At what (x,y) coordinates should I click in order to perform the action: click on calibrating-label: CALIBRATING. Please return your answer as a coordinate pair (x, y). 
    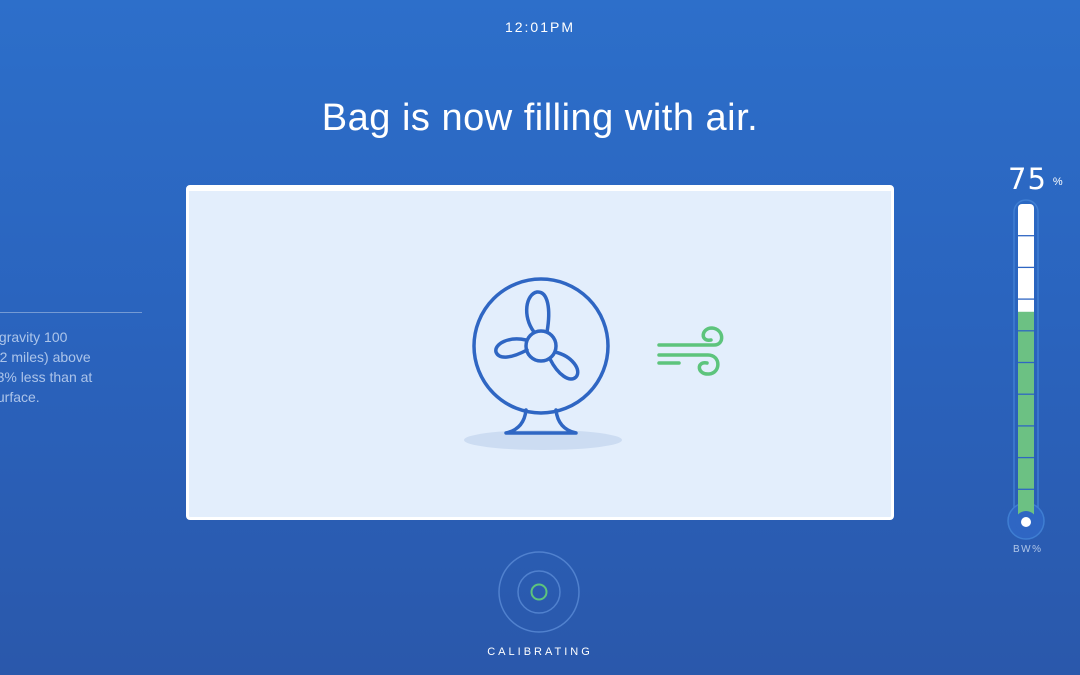
    Looking at the image, I should click on (540, 652).